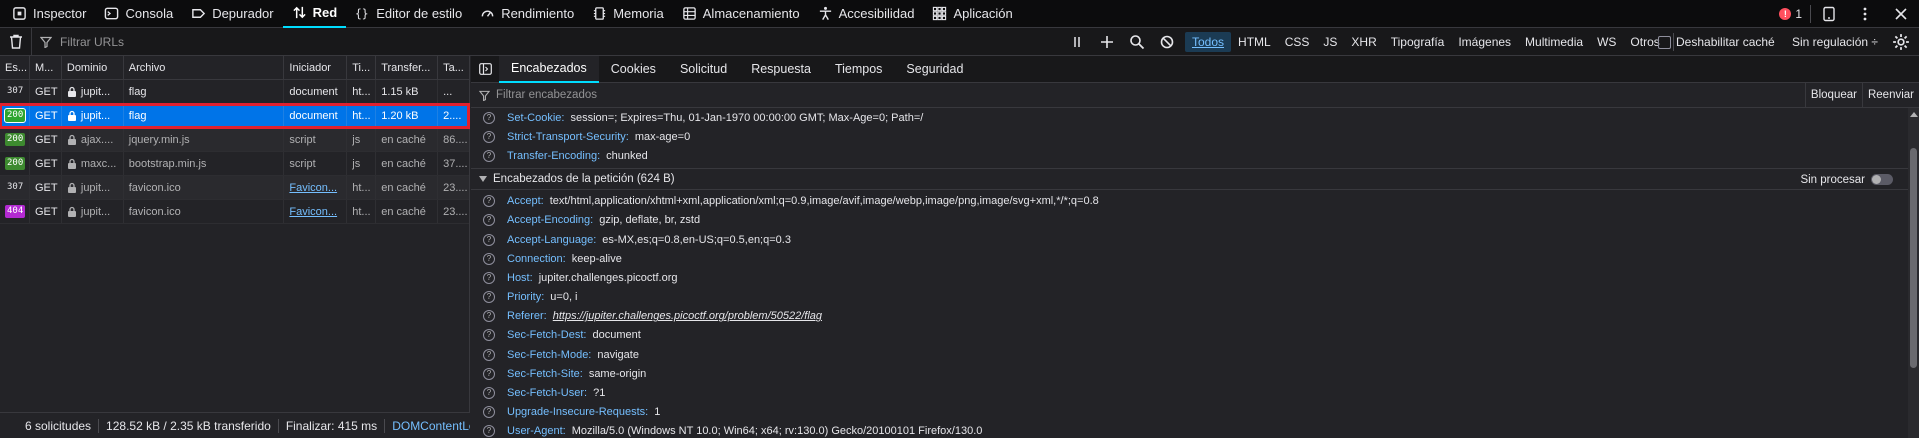  I want to click on resend-button: Reenviar, so click(1890, 95).